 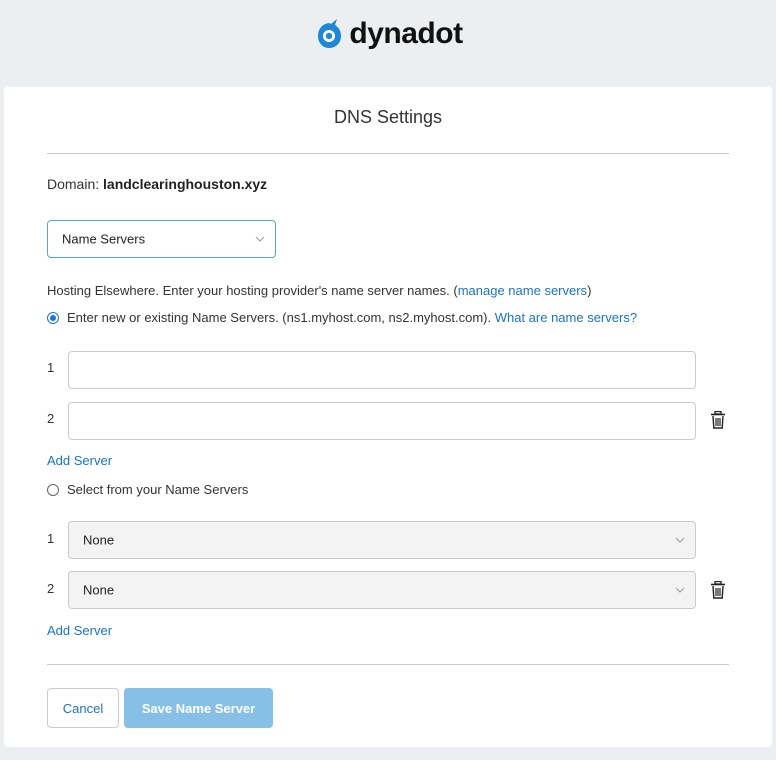 What do you see at coordinates (53, 317) in the screenshot?
I see `radio-enter-name-servers` at bounding box center [53, 317].